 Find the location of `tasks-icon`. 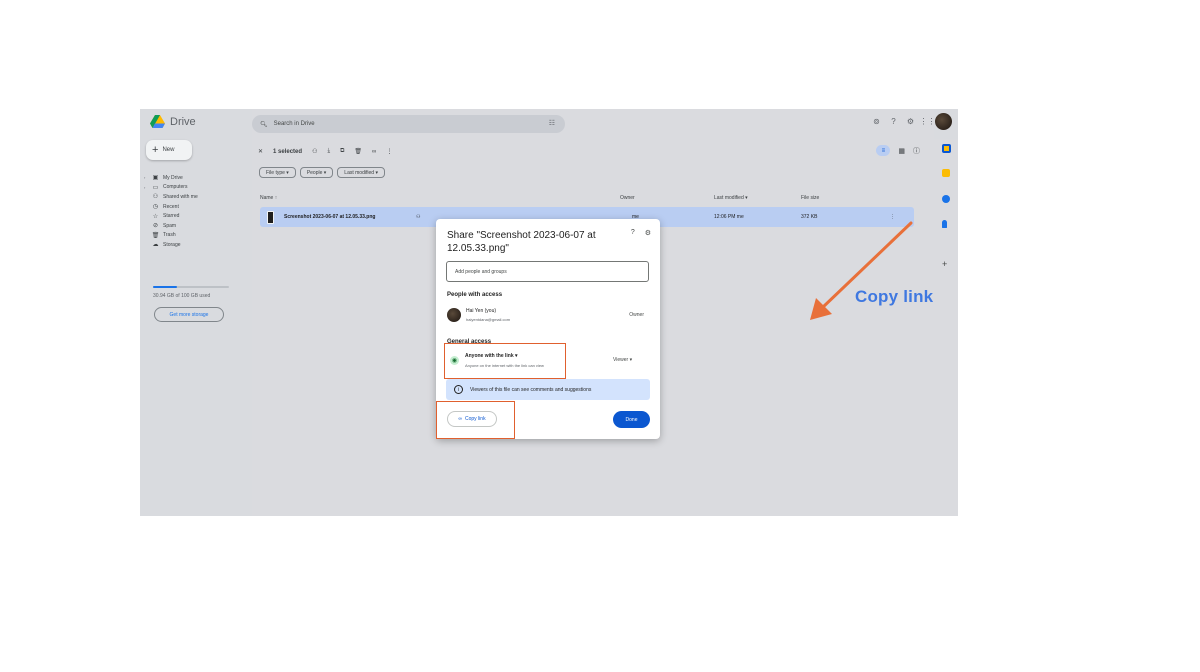

tasks-icon is located at coordinates (946, 199).